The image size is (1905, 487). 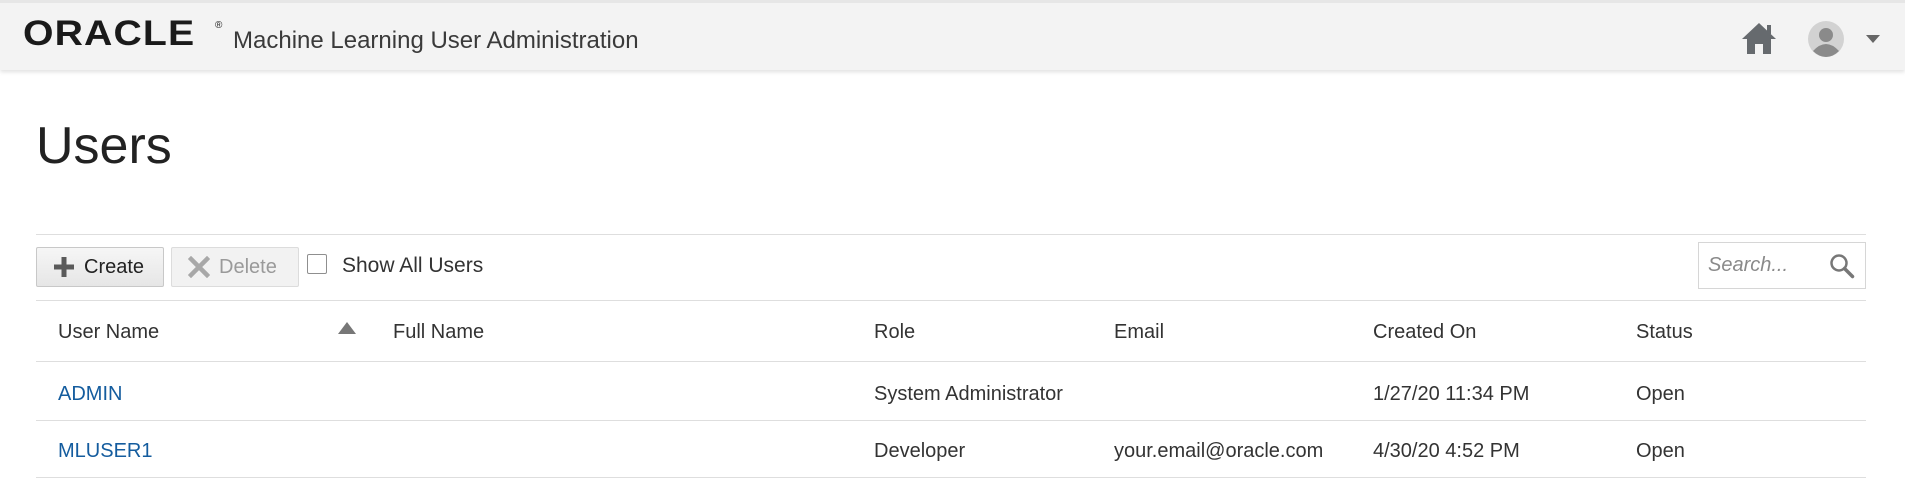 What do you see at coordinates (1759, 38) in the screenshot?
I see `home-icon` at bounding box center [1759, 38].